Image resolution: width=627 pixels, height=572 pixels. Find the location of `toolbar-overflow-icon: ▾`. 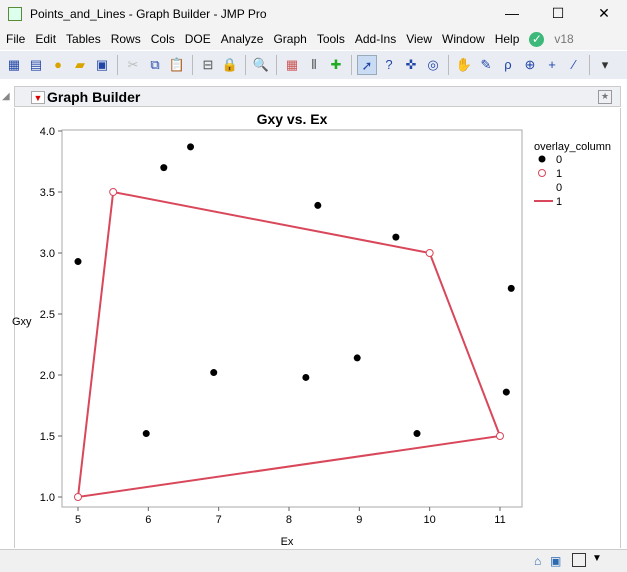

toolbar-overflow-icon: ▾ is located at coordinates (605, 65).